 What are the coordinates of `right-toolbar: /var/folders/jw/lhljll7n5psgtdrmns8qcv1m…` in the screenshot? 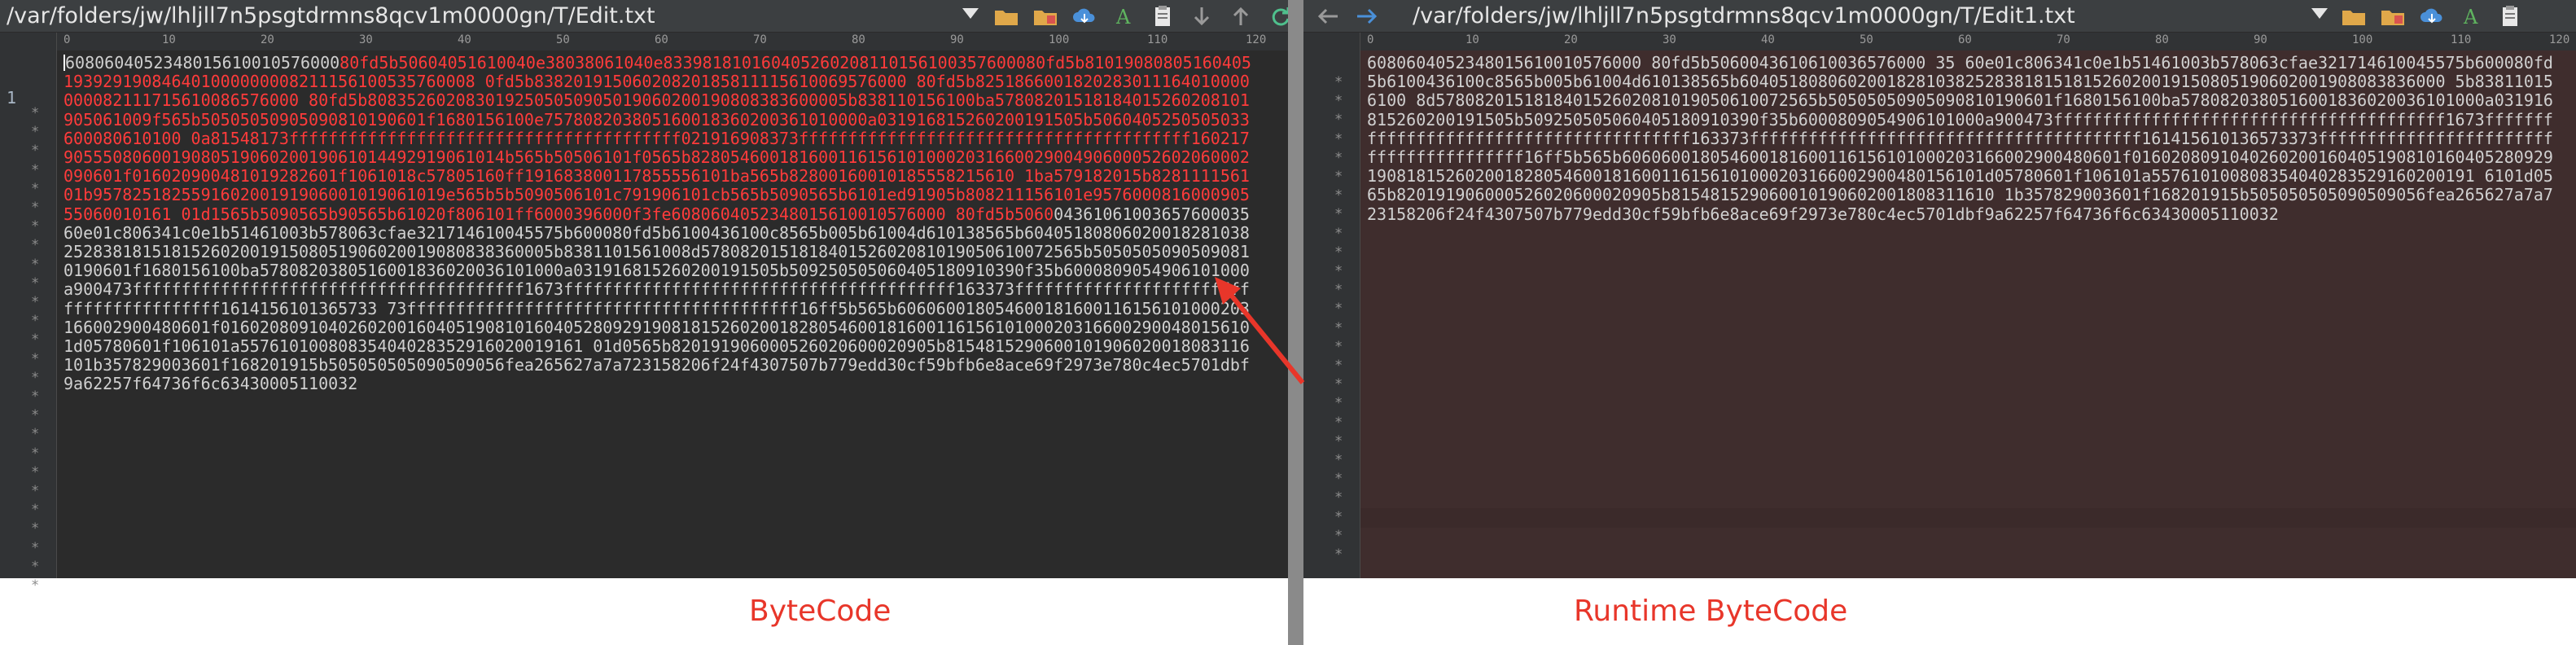 It's located at (1939, 17).